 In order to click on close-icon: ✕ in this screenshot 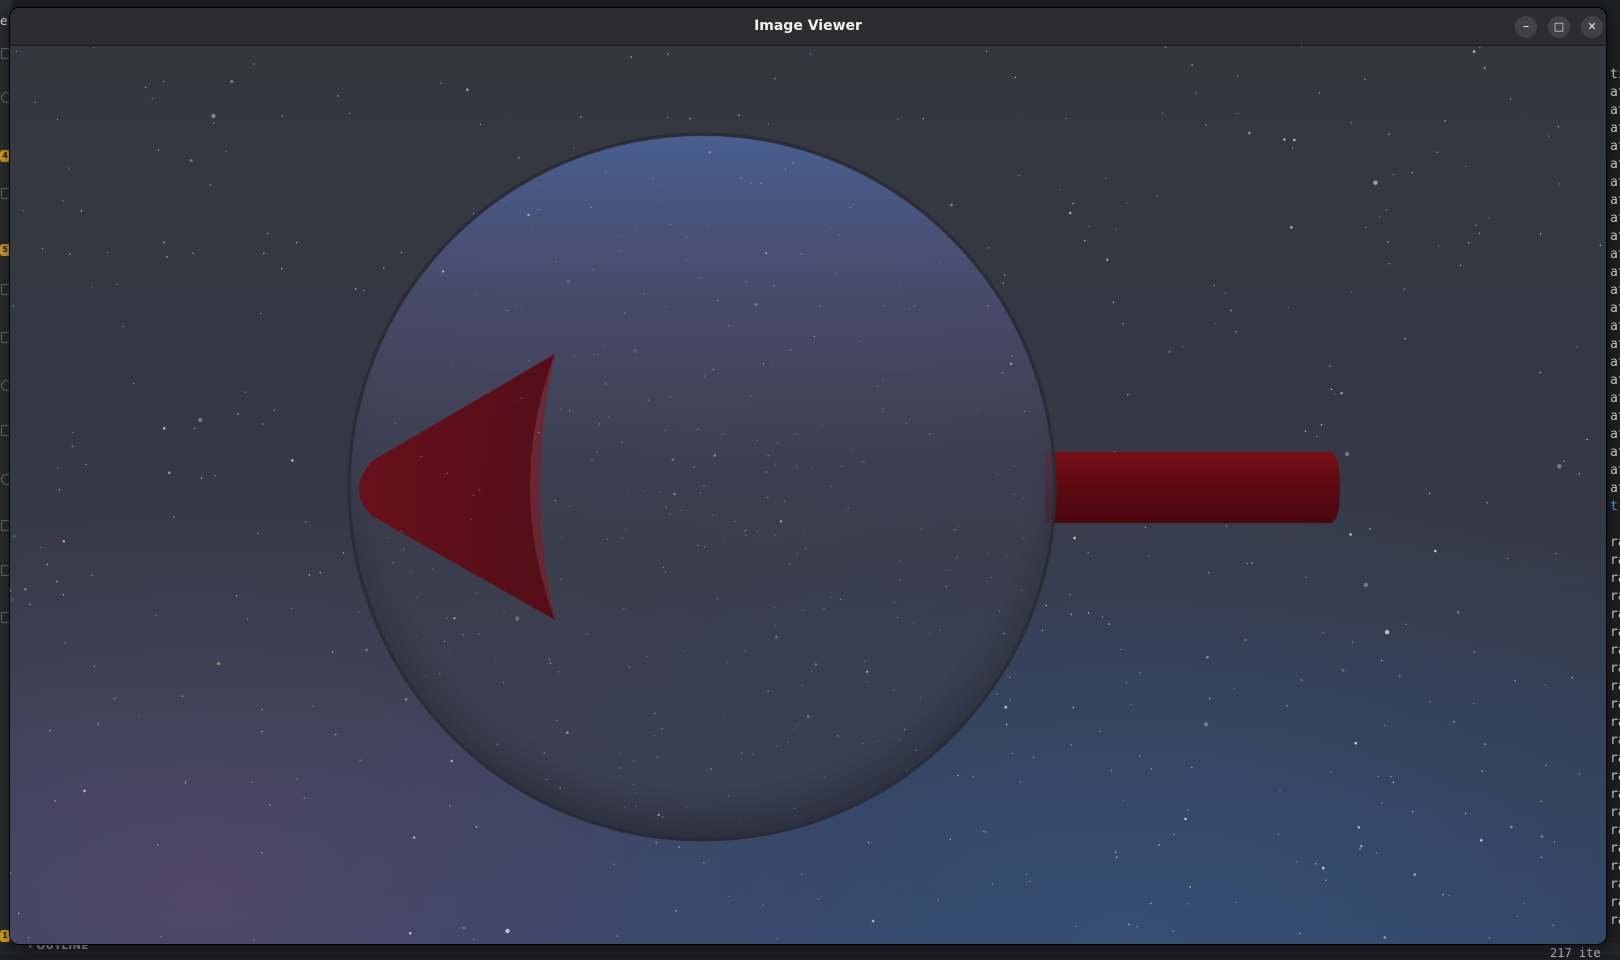, I will do `click(1592, 26)`.